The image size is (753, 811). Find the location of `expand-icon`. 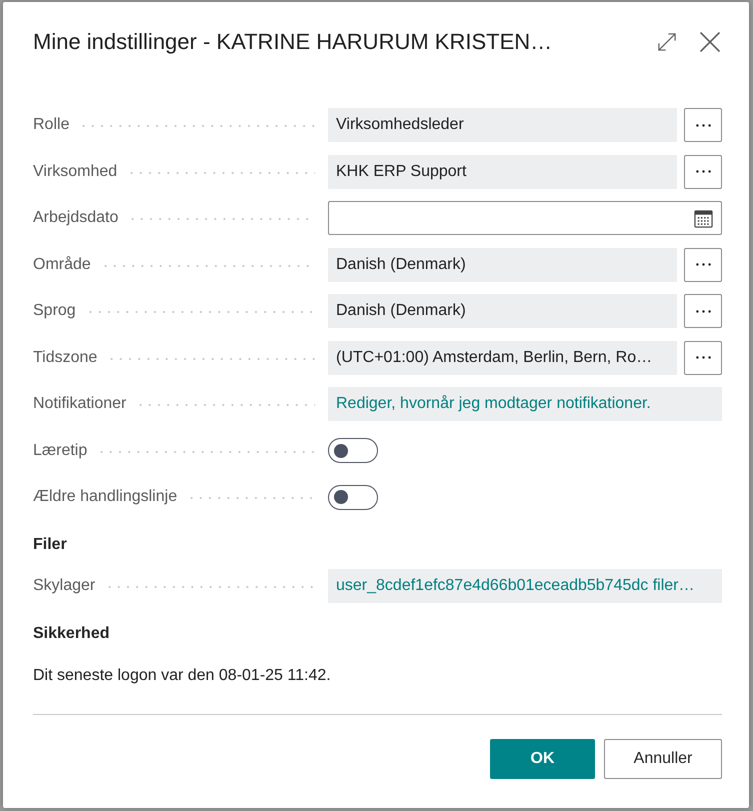

expand-icon is located at coordinates (667, 42).